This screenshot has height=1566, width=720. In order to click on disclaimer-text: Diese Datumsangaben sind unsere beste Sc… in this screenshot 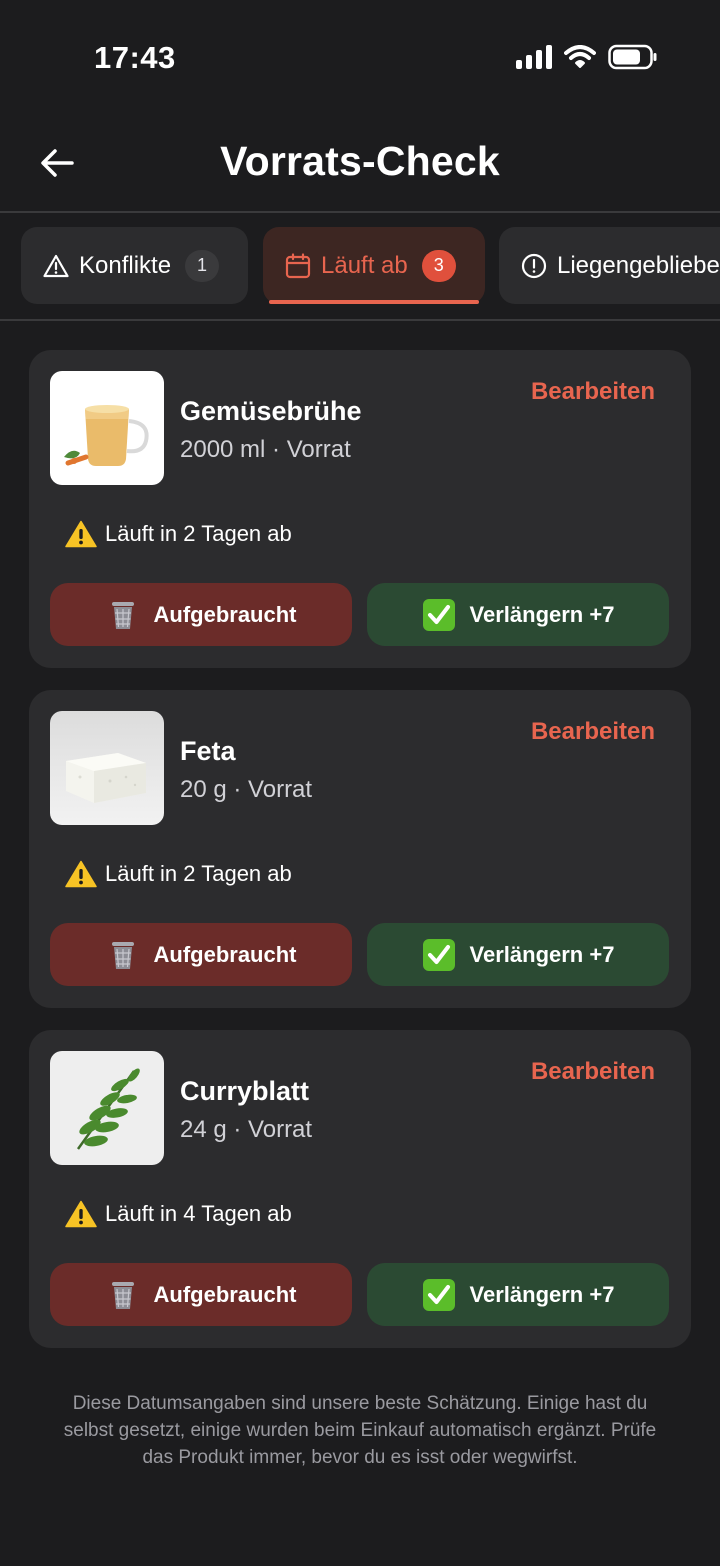, I will do `click(360, 1430)`.